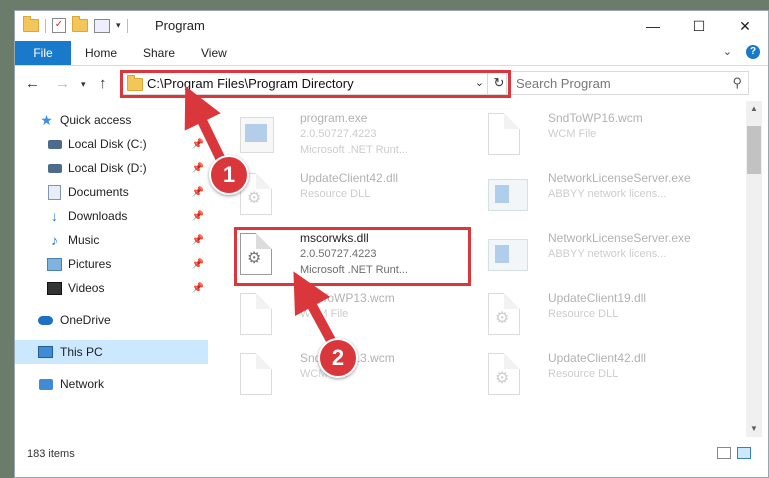 The height and width of the screenshot is (478, 769). What do you see at coordinates (754, 109) in the screenshot?
I see `scroll-up-icon: ▲` at bounding box center [754, 109].